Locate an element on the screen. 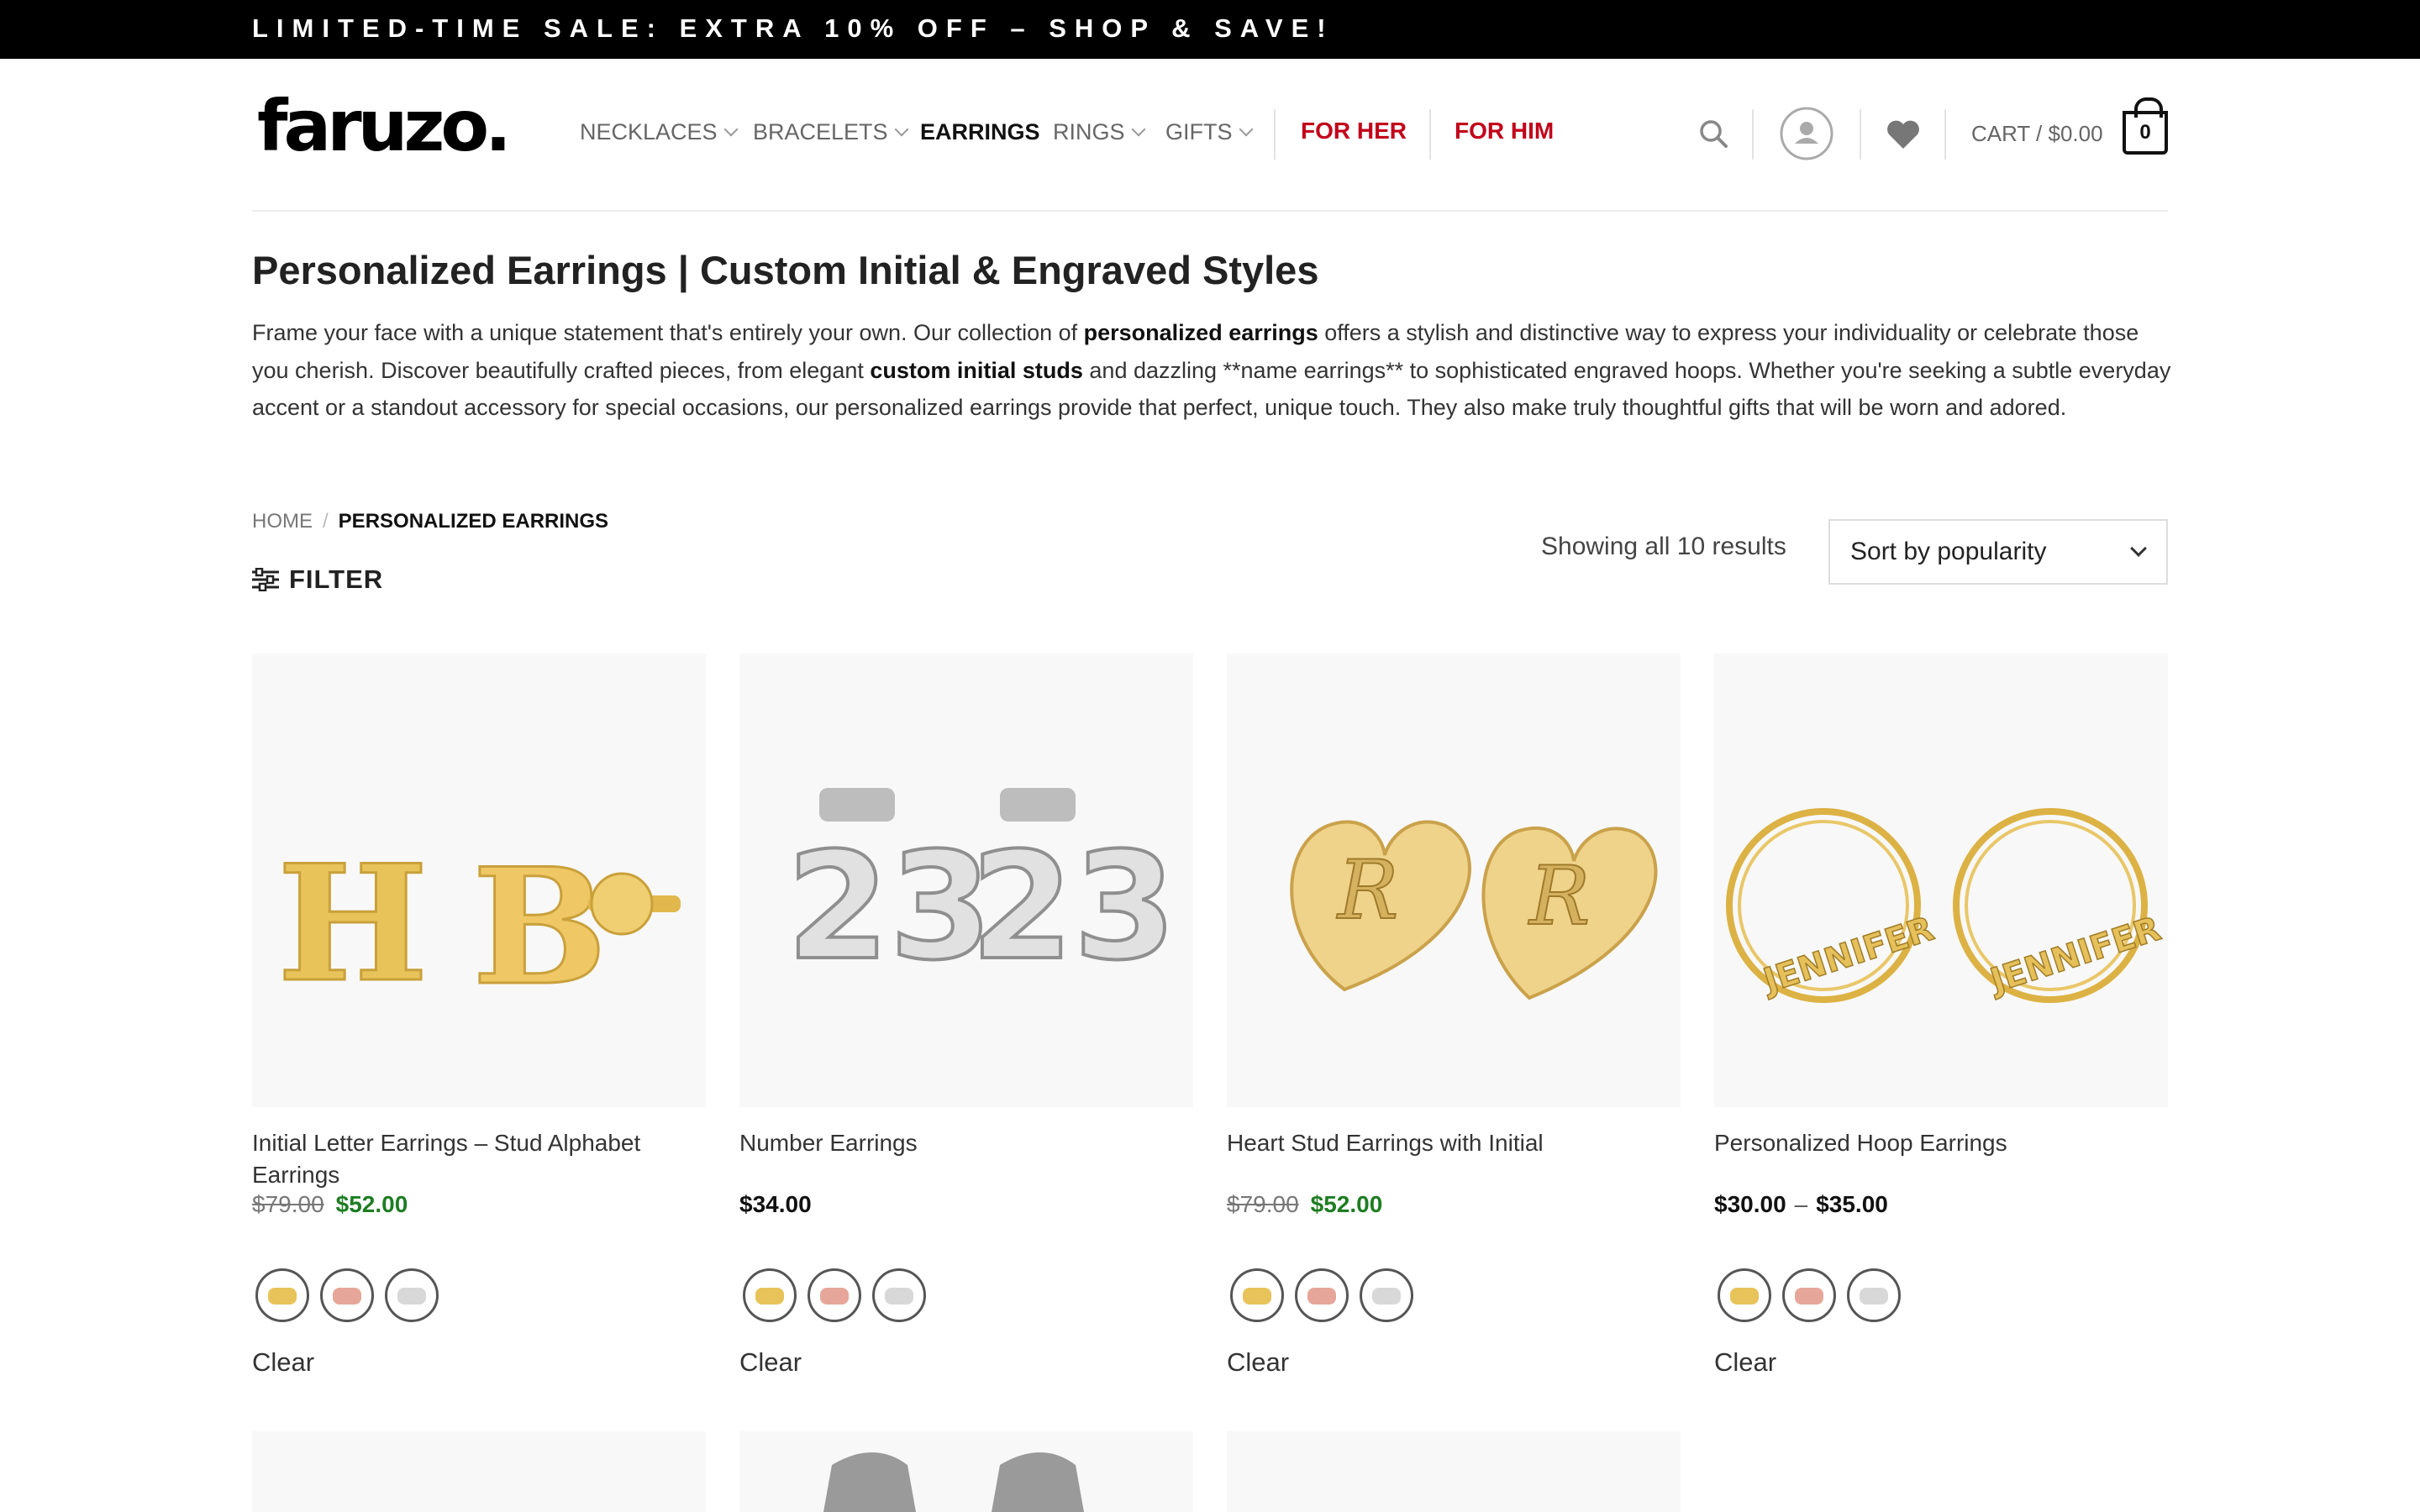 The image size is (2420, 1512). product-name: Personalized Hoop Earrings is located at coordinates (1941, 1159).